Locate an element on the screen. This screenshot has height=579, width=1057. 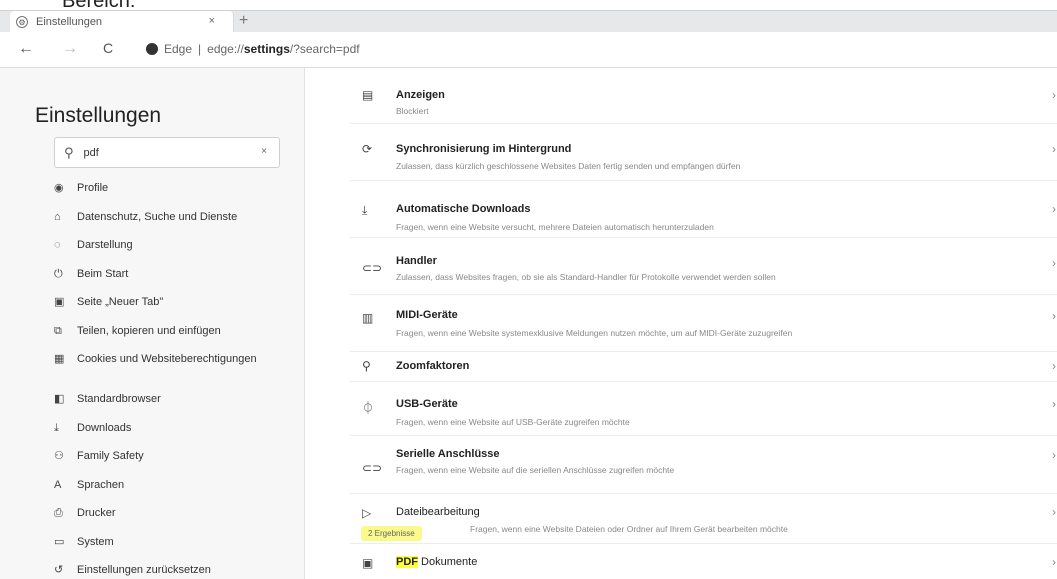
power-icon: ⏻ is located at coordinates (58, 273).